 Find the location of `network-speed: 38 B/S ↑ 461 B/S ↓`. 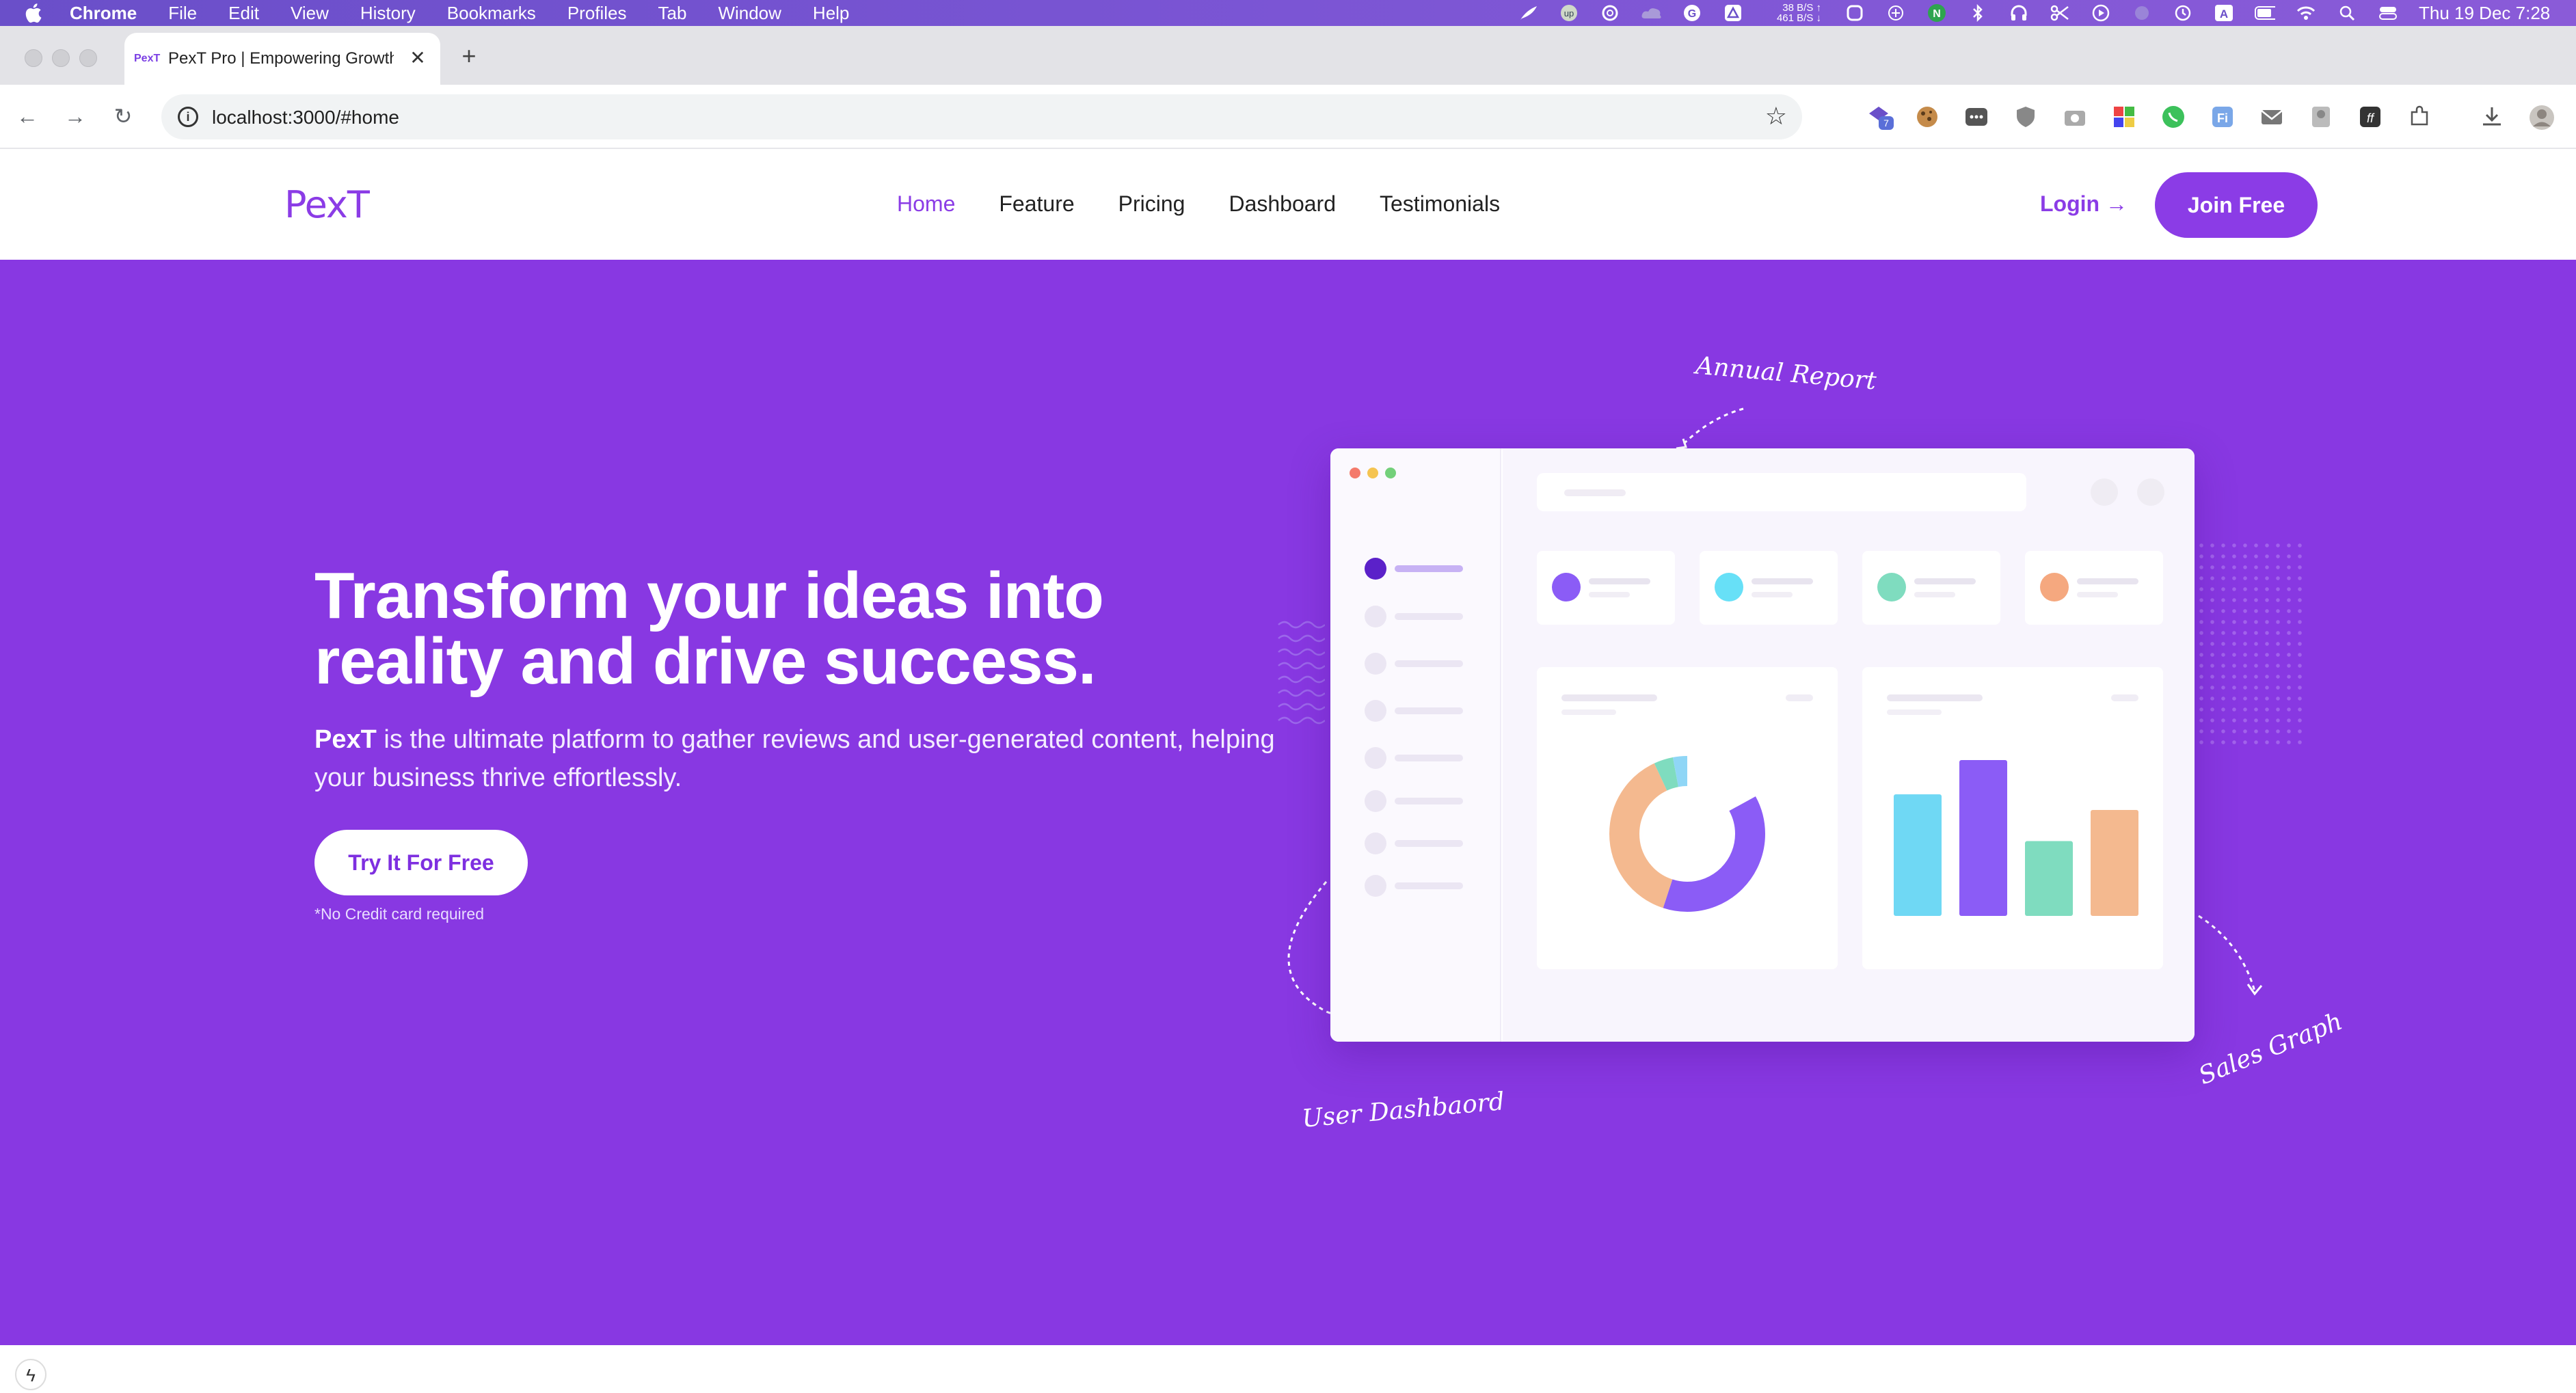

network-speed: 38 B/S ↑ 461 B/S ↓ is located at coordinates (1792, 13).